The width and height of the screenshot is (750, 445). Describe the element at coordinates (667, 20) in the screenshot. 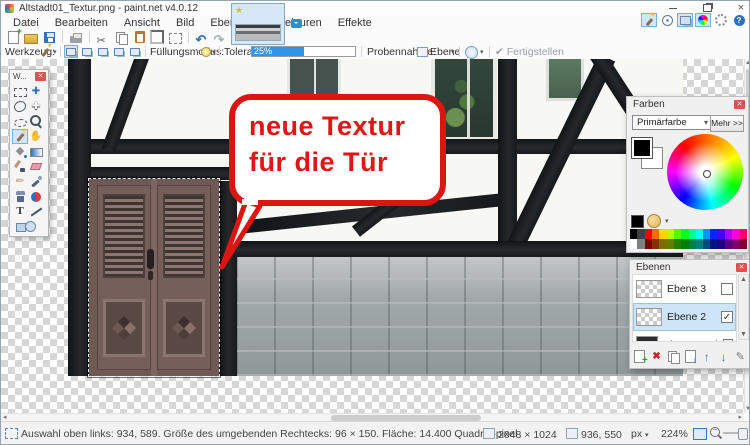

I see `history-panel-toggle` at that location.